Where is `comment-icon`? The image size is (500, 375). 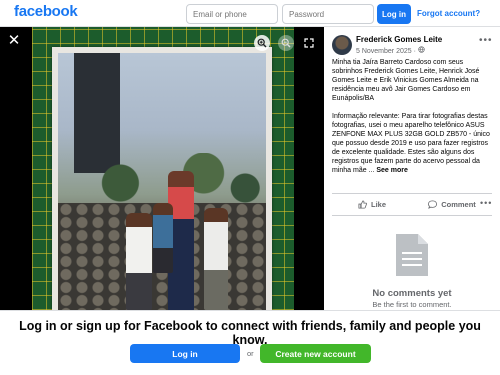
comment-icon is located at coordinates (433, 204).